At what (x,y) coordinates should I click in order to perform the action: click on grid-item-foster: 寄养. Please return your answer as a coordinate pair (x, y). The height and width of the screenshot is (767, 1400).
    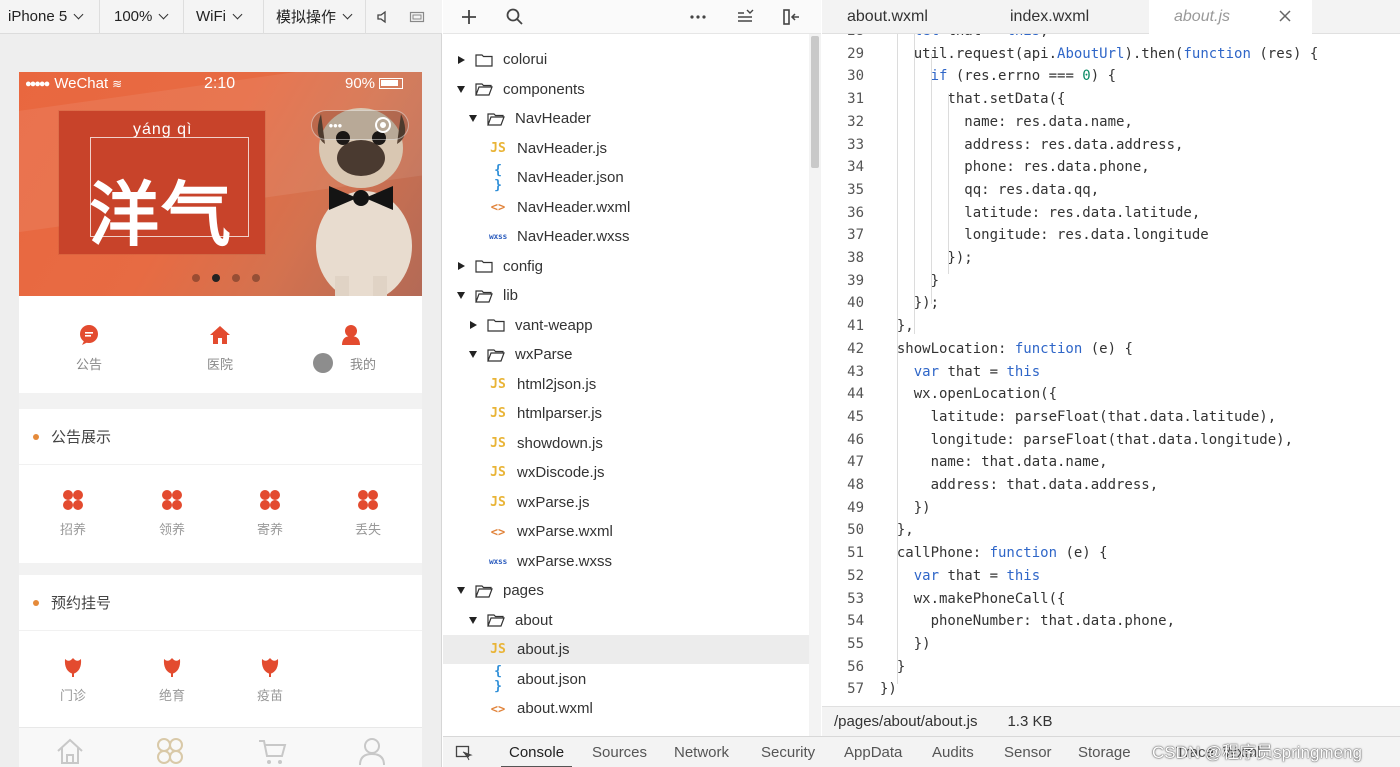
    Looking at the image, I should click on (270, 513).